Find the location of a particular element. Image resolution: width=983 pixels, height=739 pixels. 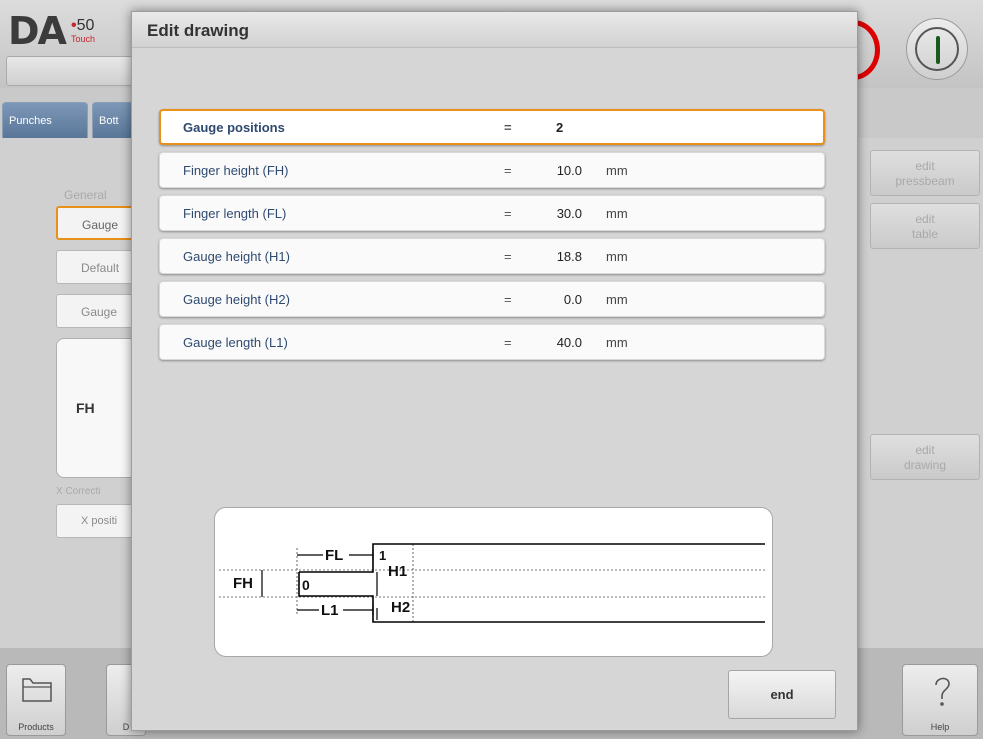

param-value: 40.0 is located at coordinates (569, 342).